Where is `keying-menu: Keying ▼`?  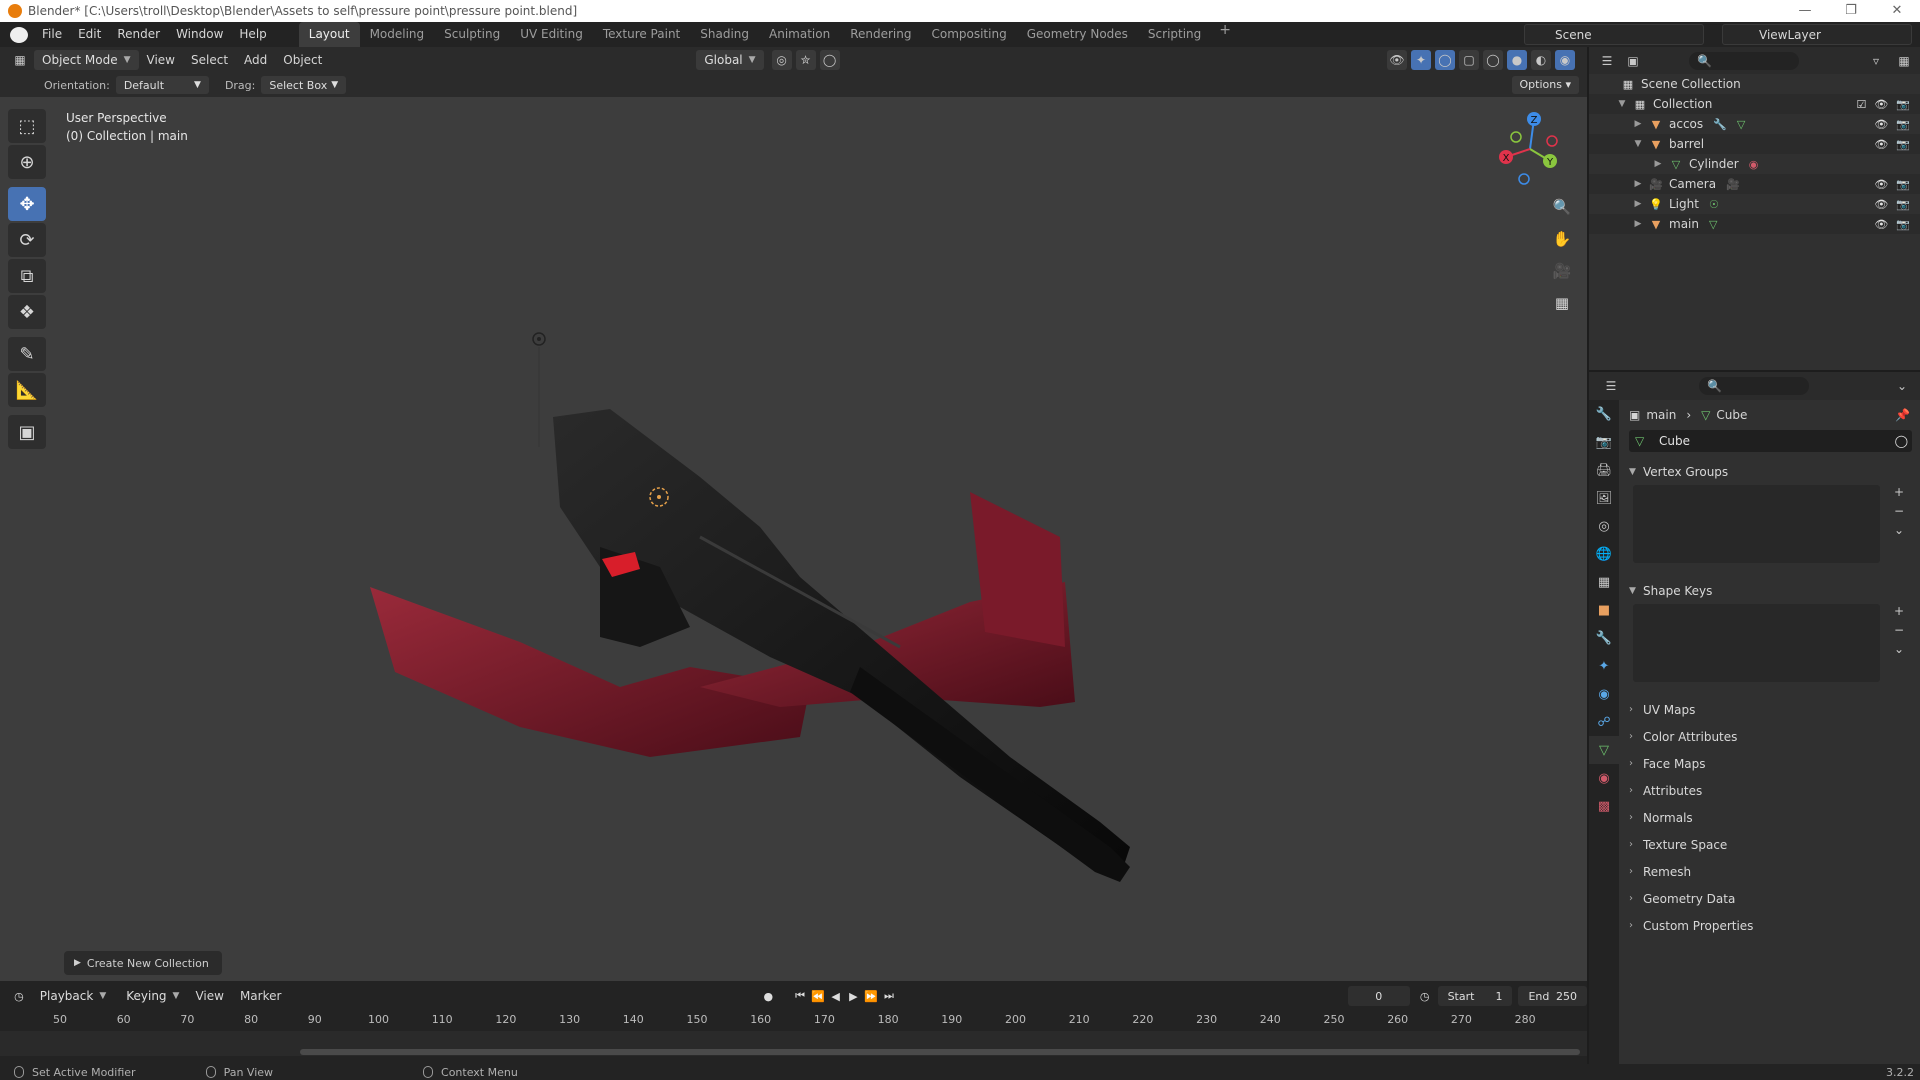
keying-menu: Keying ▼ is located at coordinates (152, 996).